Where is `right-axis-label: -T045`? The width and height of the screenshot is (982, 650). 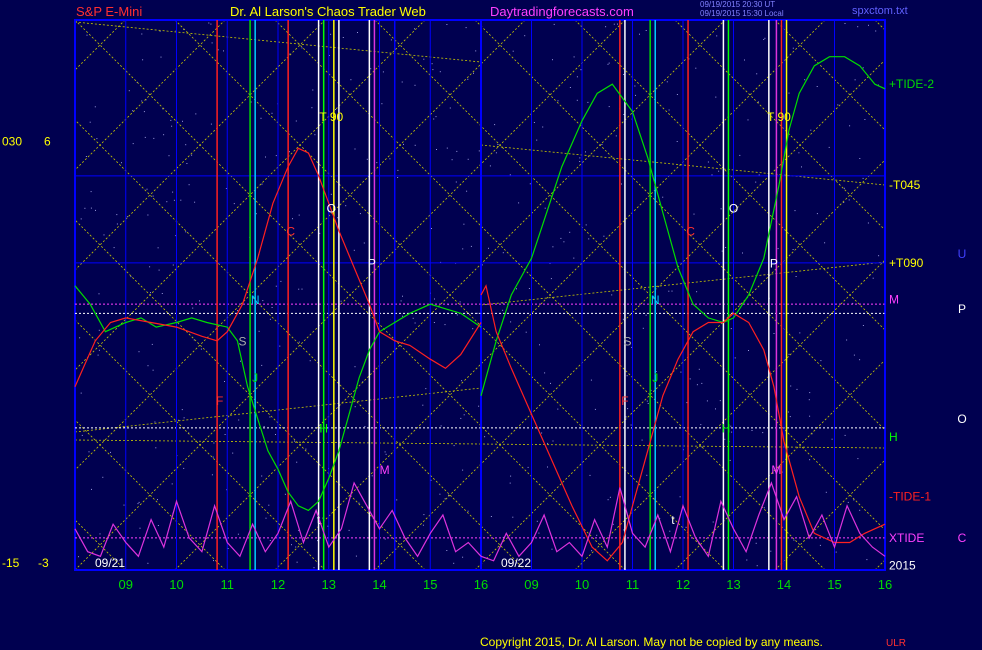 right-axis-label: -T045 is located at coordinates (905, 185).